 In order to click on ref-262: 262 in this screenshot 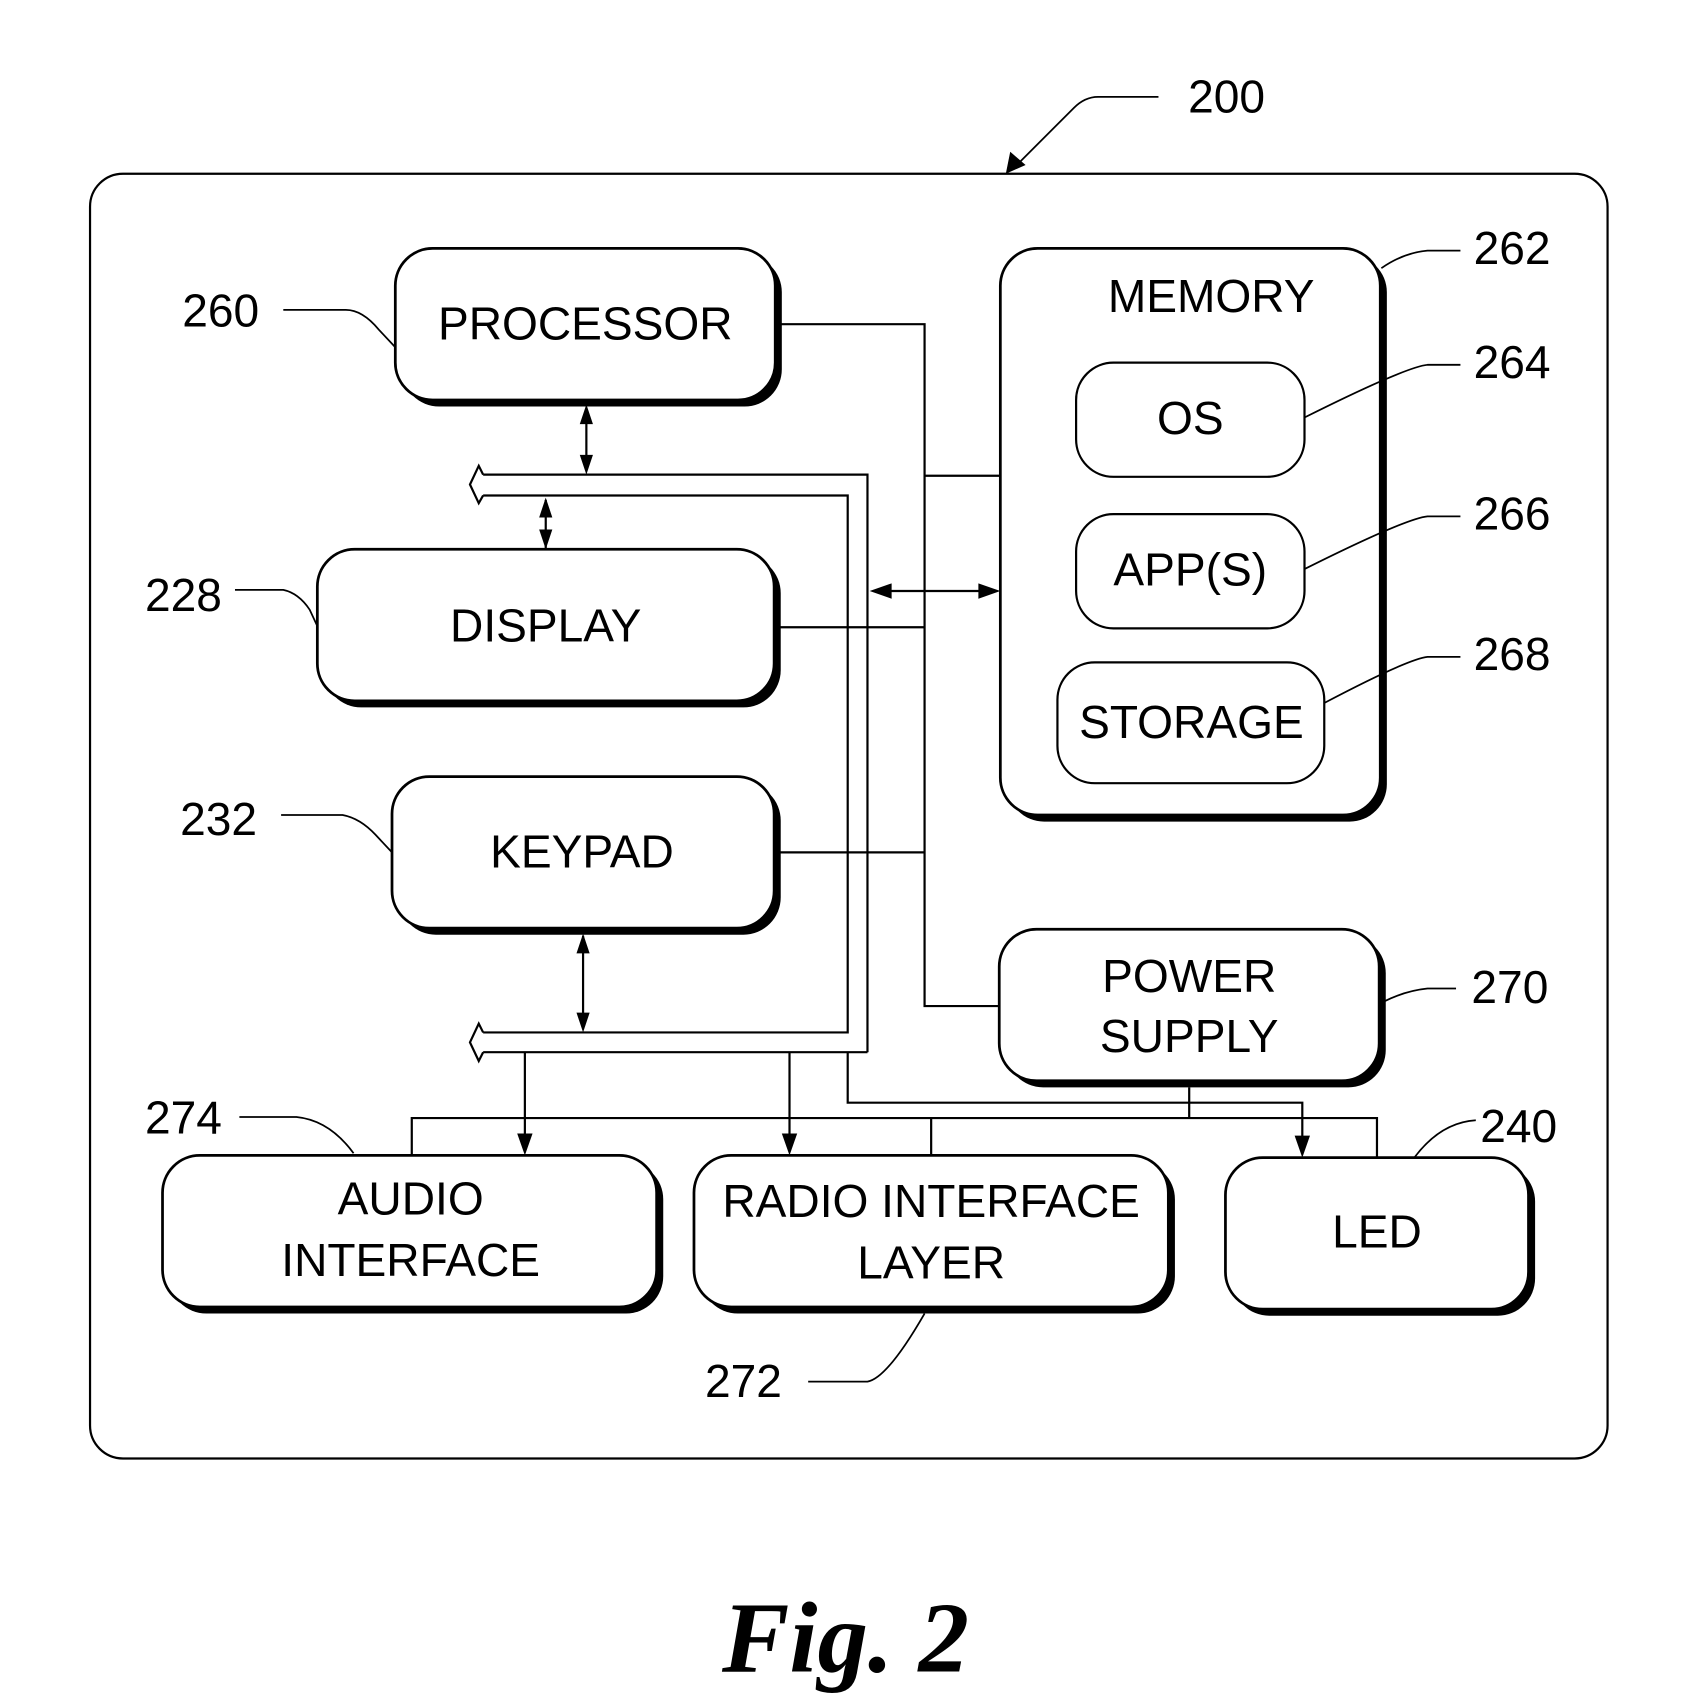, I will do `click(1512, 248)`.